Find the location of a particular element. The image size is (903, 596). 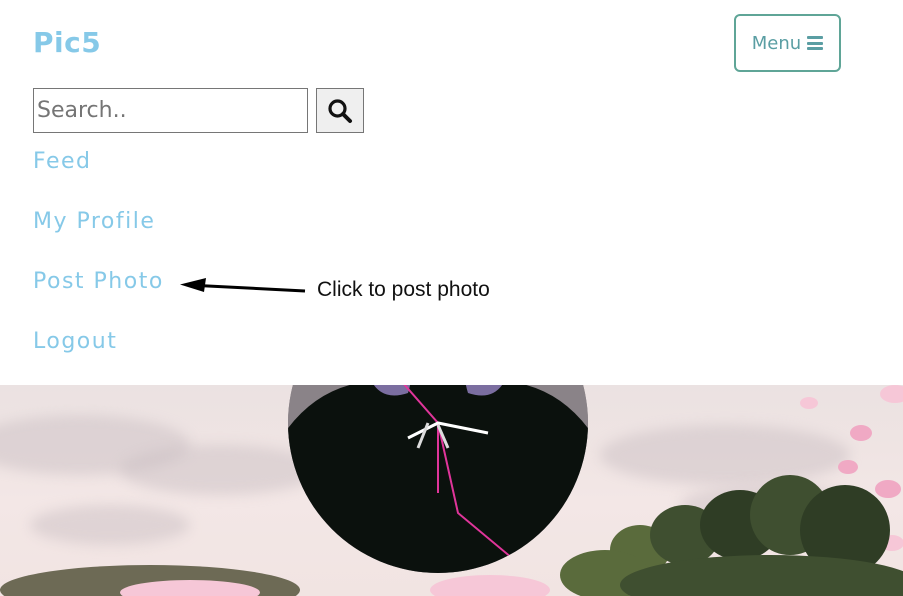

annotation-callout: Click to post photo is located at coordinates (403, 289).